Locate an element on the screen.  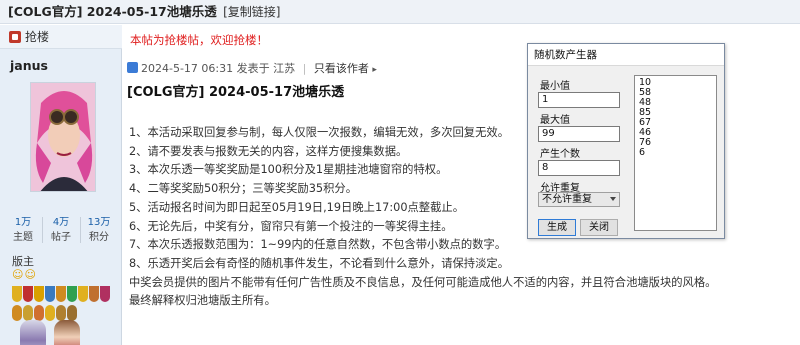
count-label: 产生个数 is located at coordinates (560, 154).